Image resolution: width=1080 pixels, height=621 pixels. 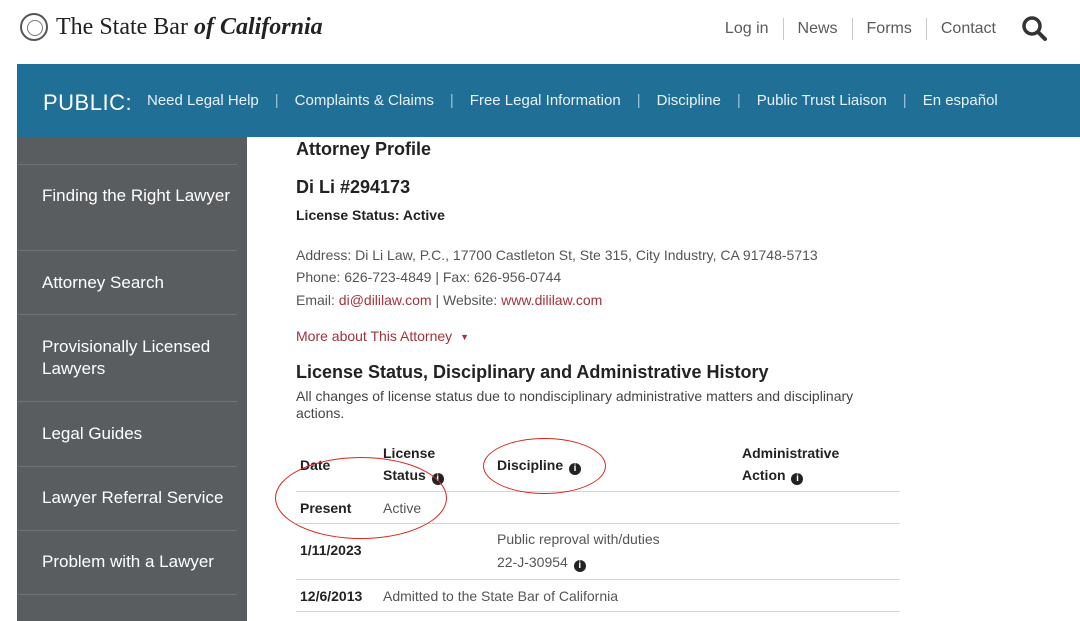 What do you see at coordinates (127, 208) in the screenshot?
I see `sidebar-item-finding-right-lawyer: Finding the Right Lawyer` at bounding box center [127, 208].